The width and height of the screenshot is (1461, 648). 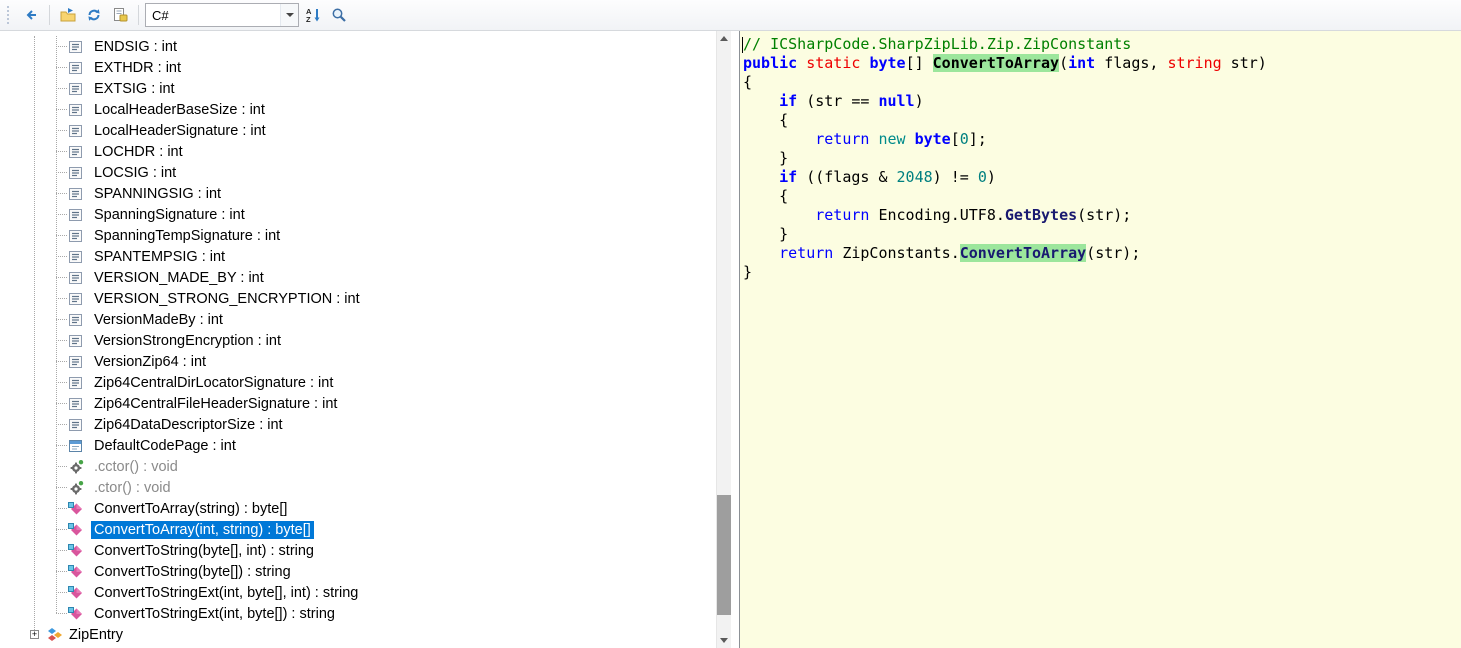 I want to click on tree-item: SPANNINGSIG : int, so click(x=362, y=193).